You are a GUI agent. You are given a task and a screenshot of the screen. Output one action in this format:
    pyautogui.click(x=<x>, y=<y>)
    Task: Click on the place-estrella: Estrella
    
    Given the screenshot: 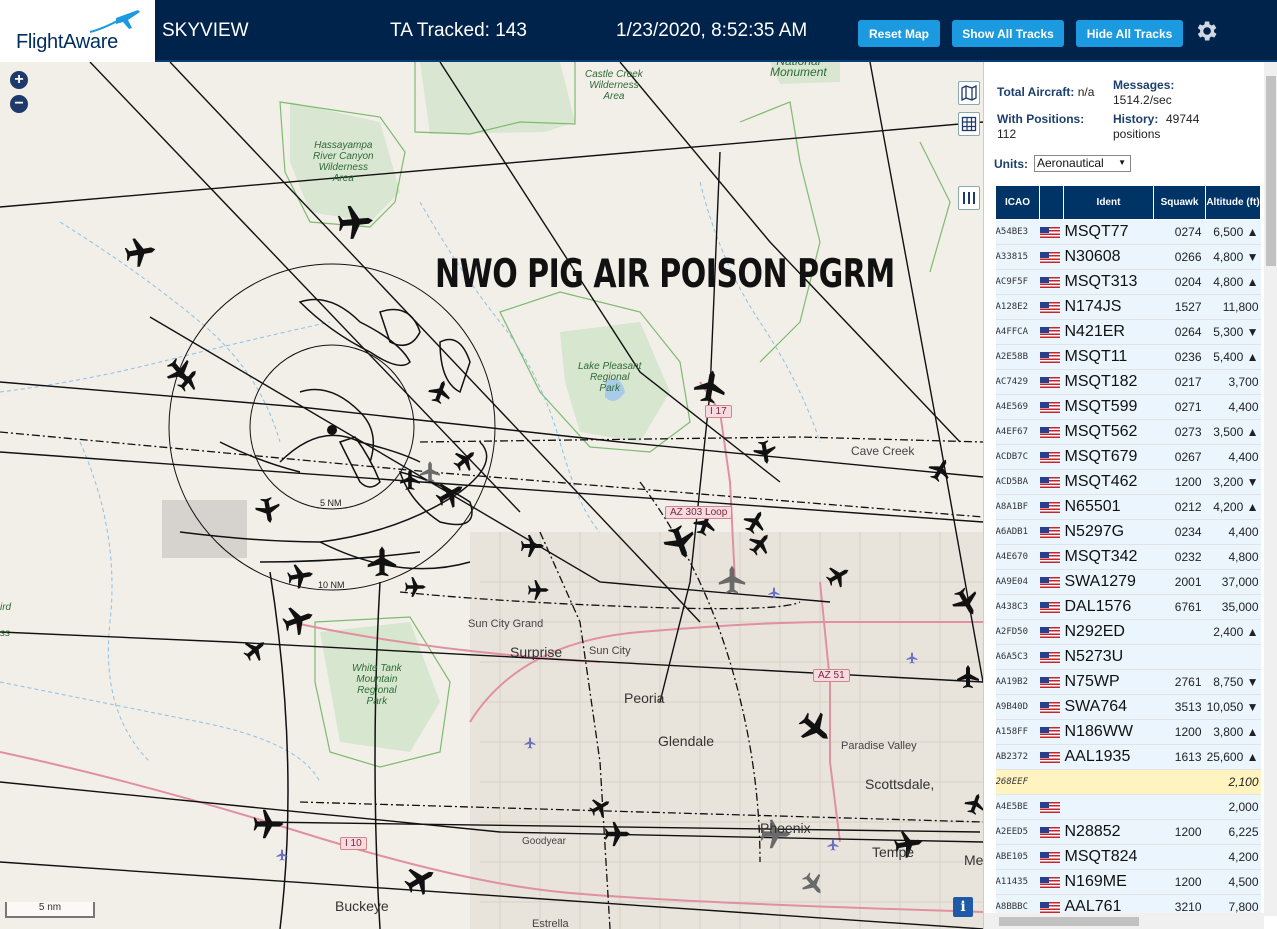 What is the action you would take?
    pyautogui.click(x=550, y=923)
    